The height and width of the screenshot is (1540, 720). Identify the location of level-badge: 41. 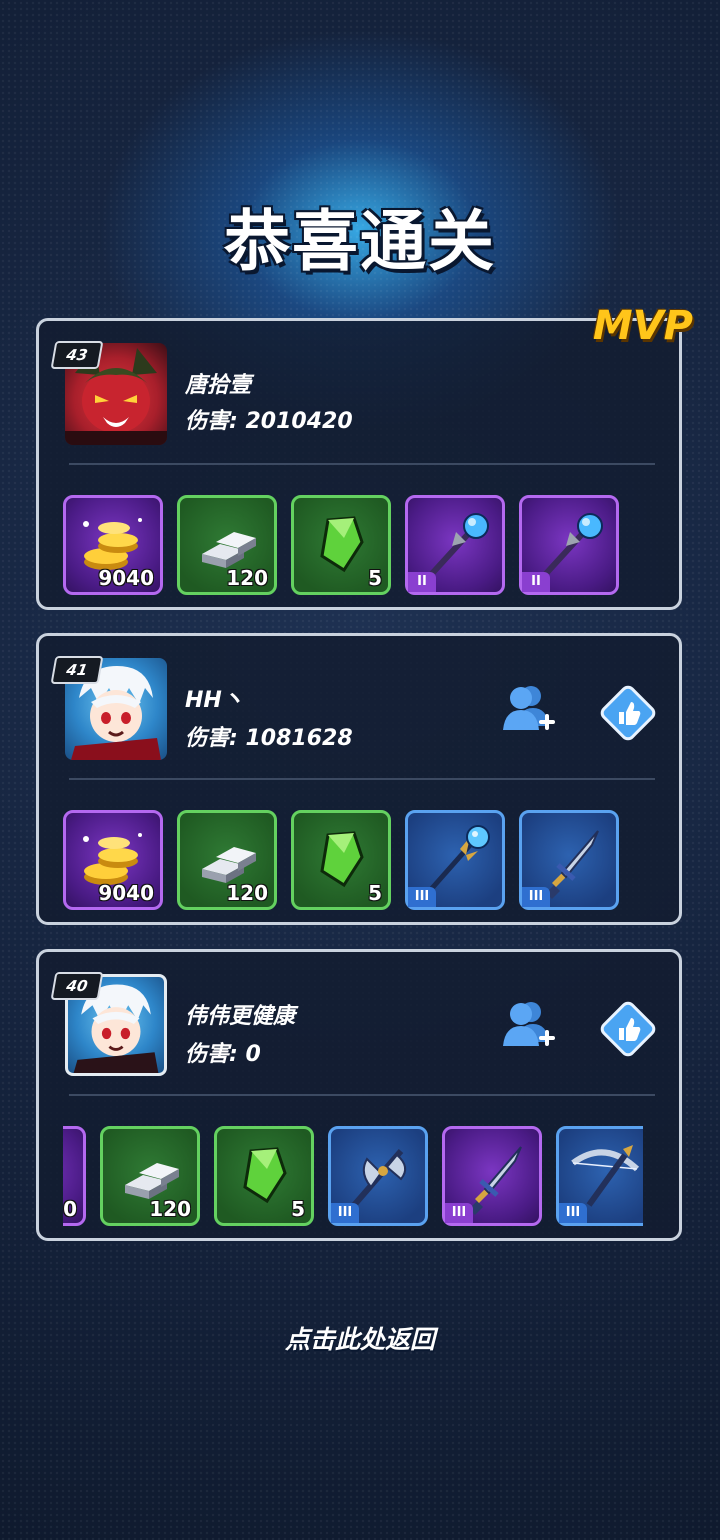
(77, 670).